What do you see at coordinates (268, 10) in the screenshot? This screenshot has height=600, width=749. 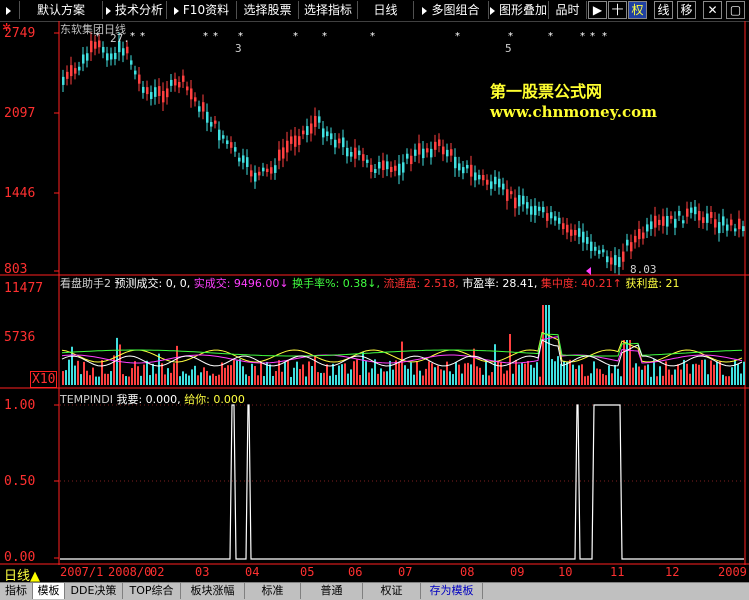 I see `select-stock-button: 选择股票` at bounding box center [268, 10].